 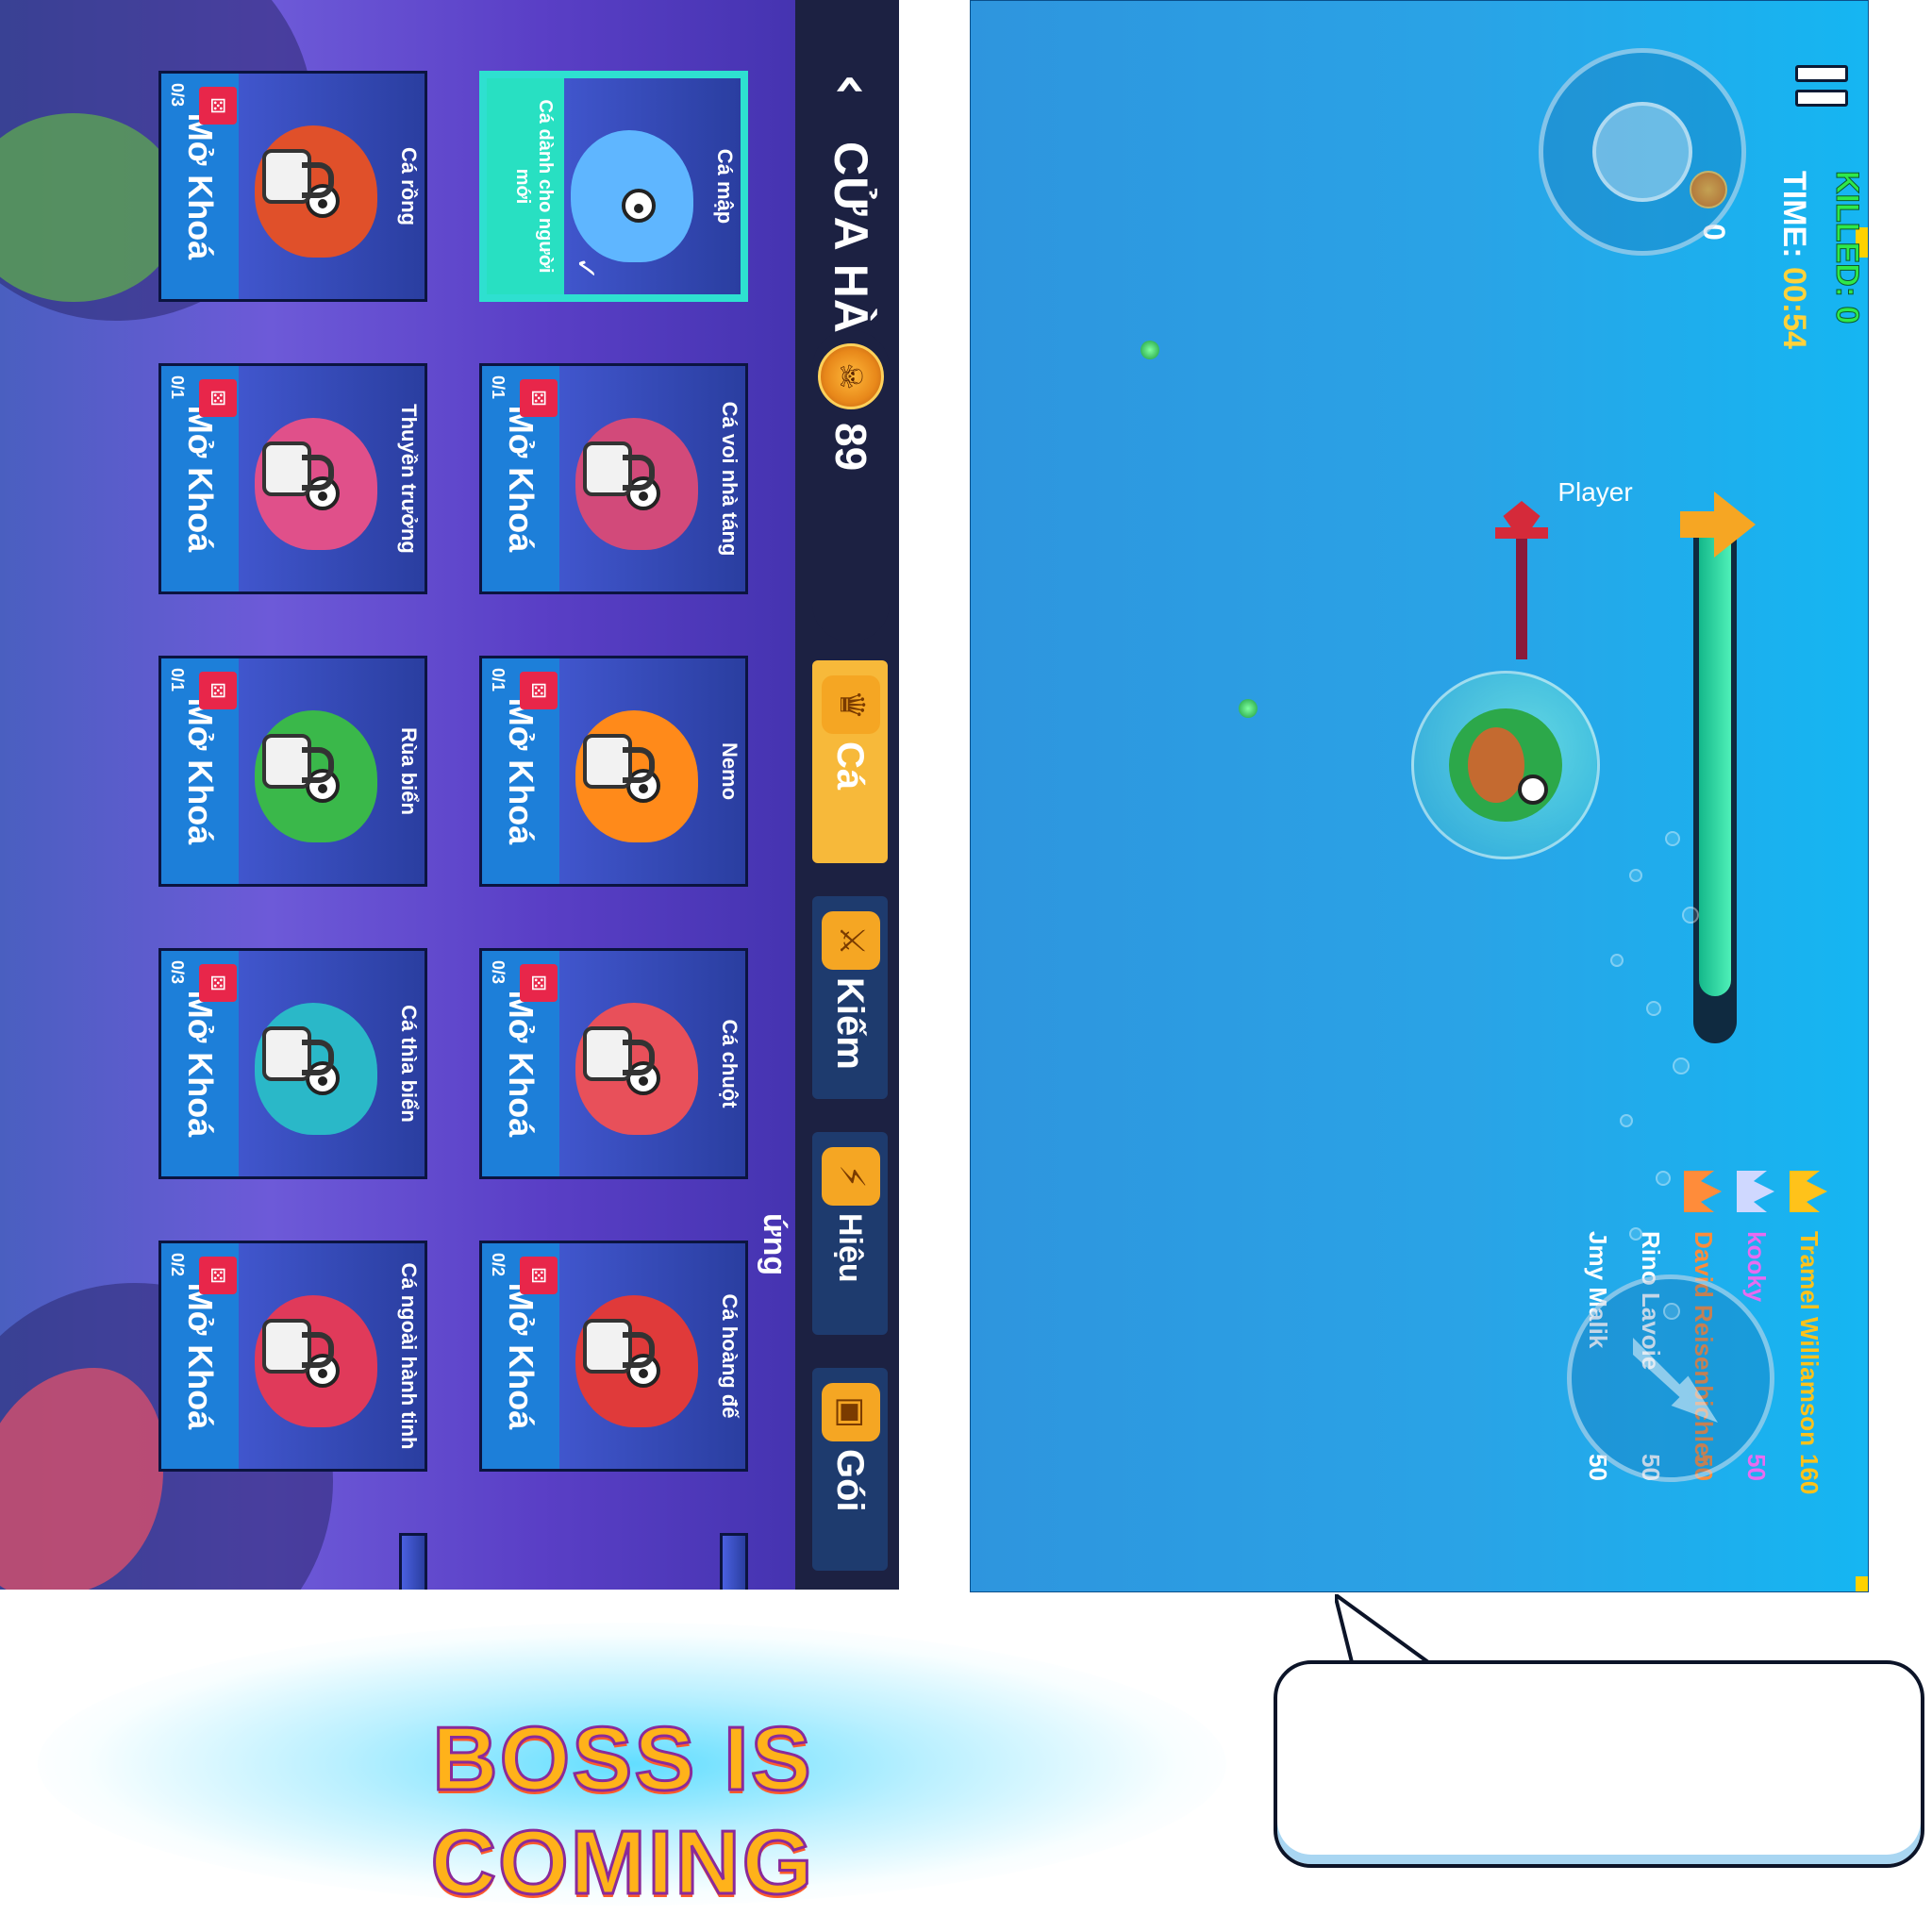 I want to click on bronze-crown-icon, so click(x=1703, y=1191).